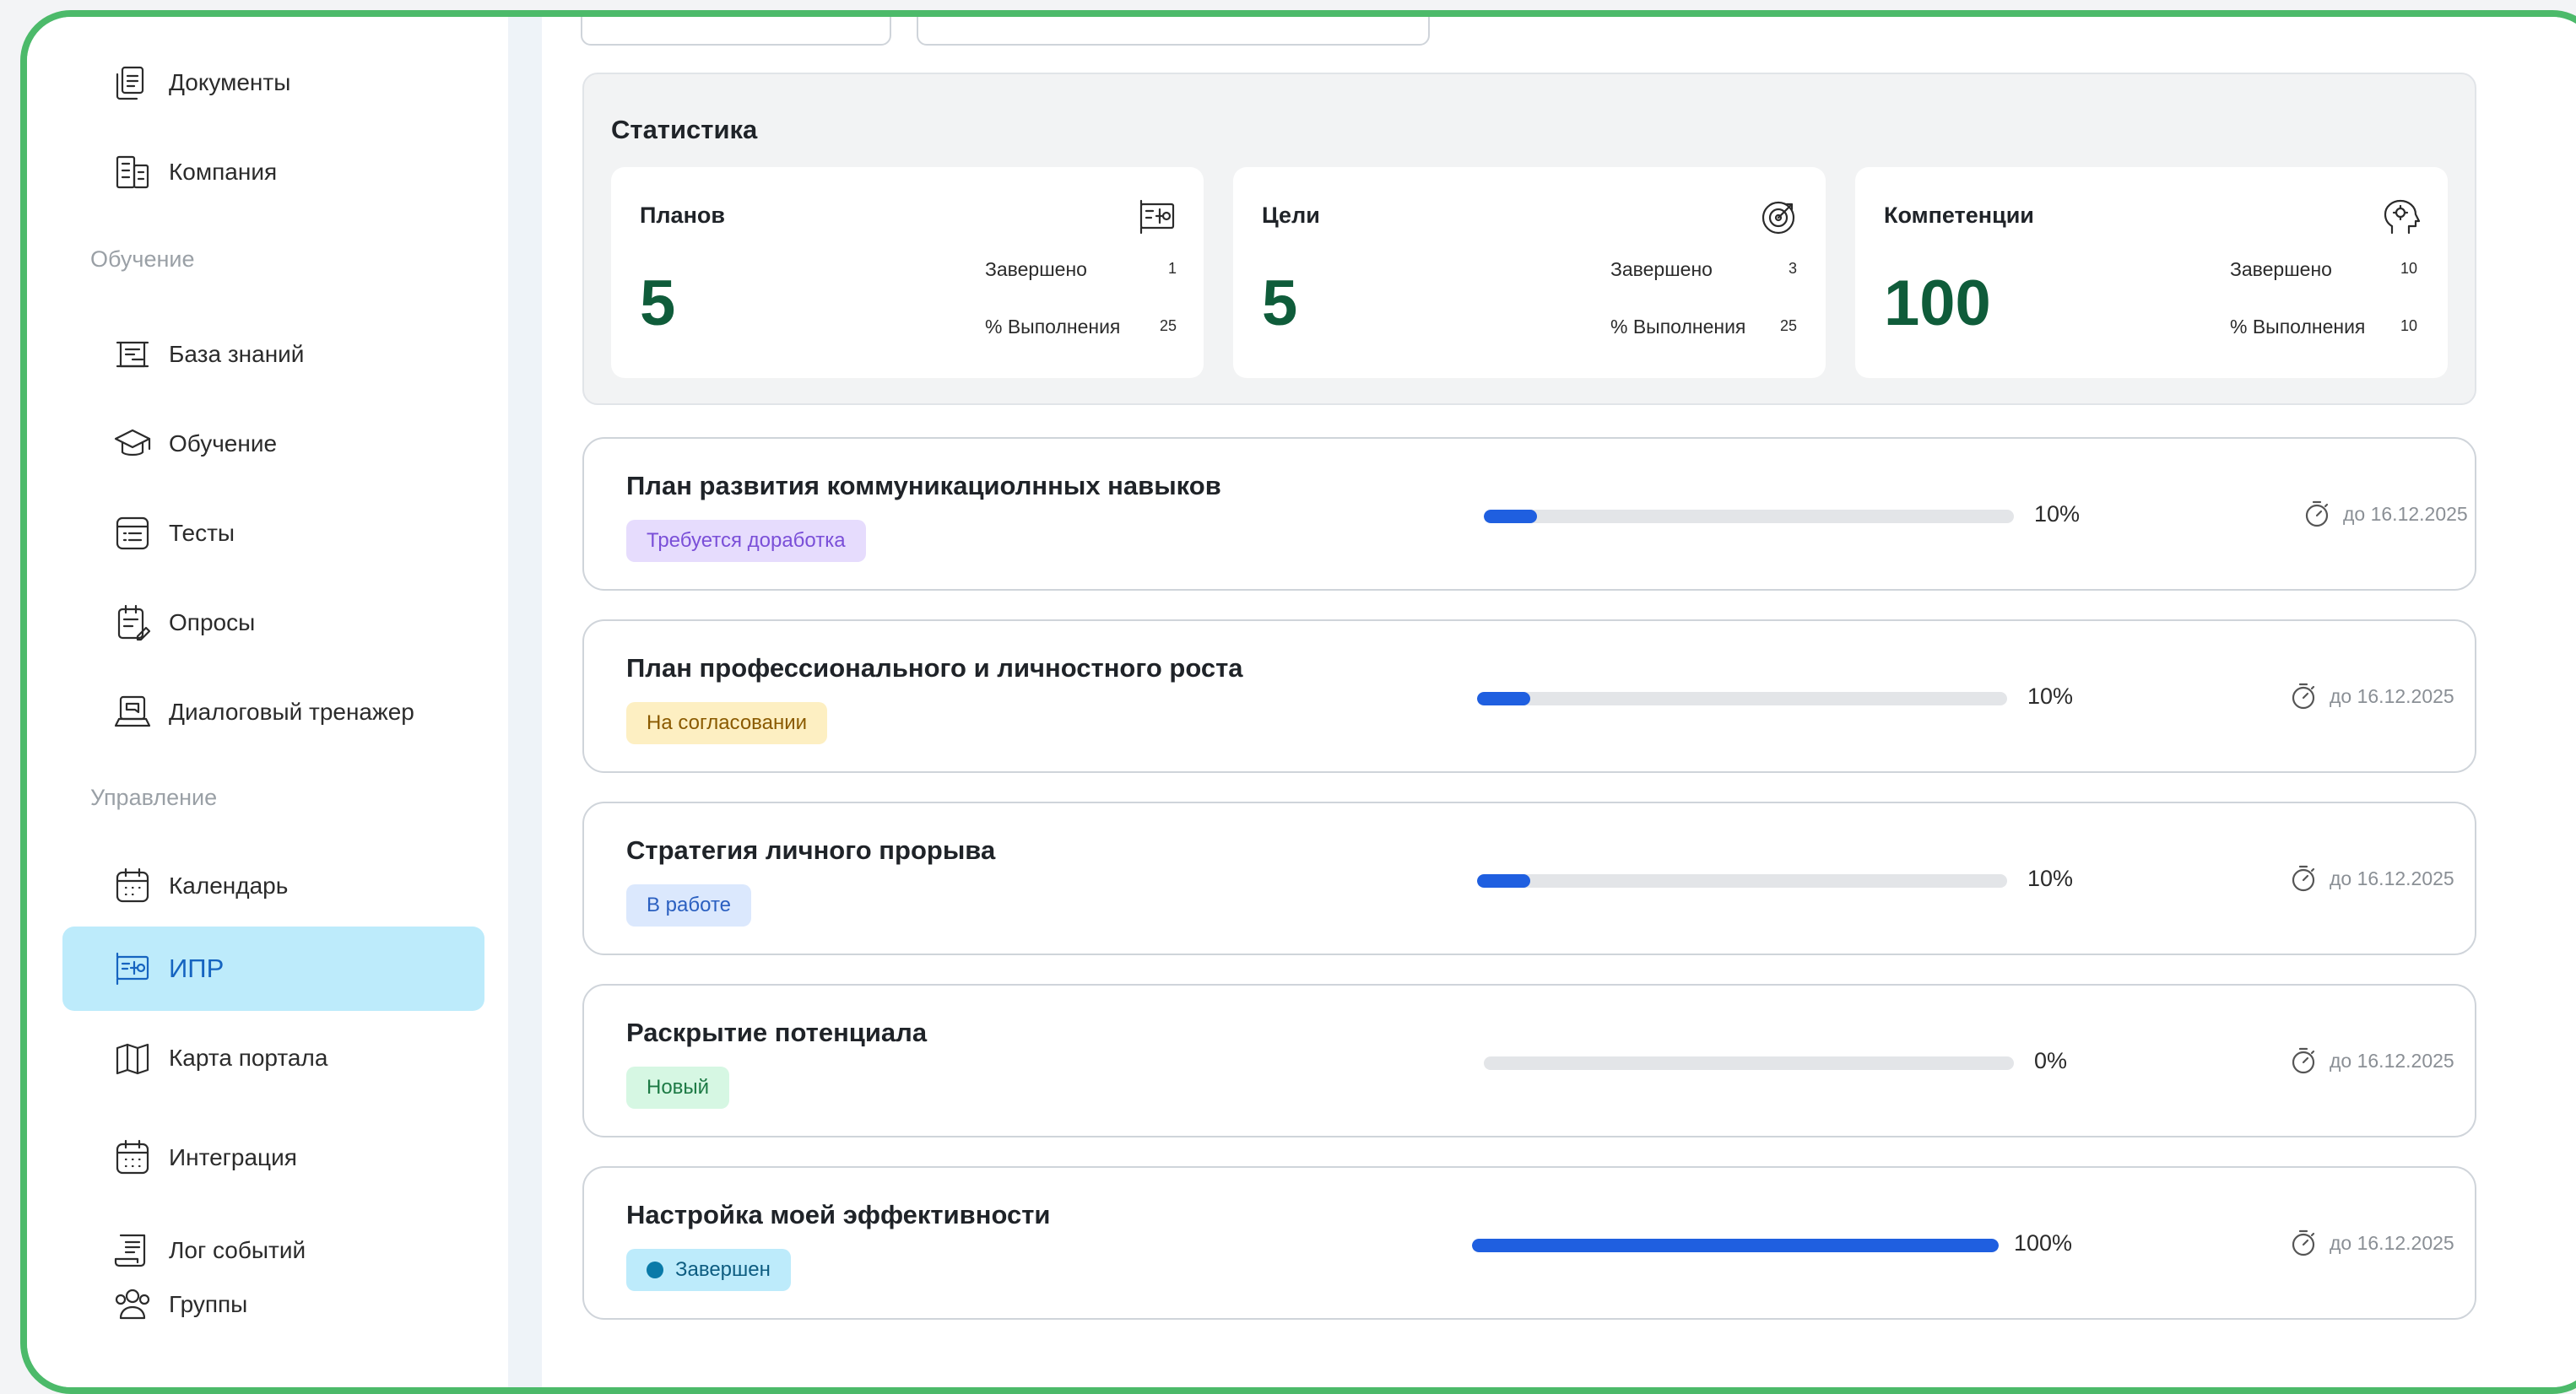  What do you see at coordinates (684, 129) in the screenshot?
I see `statistics-title: Статистика` at bounding box center [684, 129].